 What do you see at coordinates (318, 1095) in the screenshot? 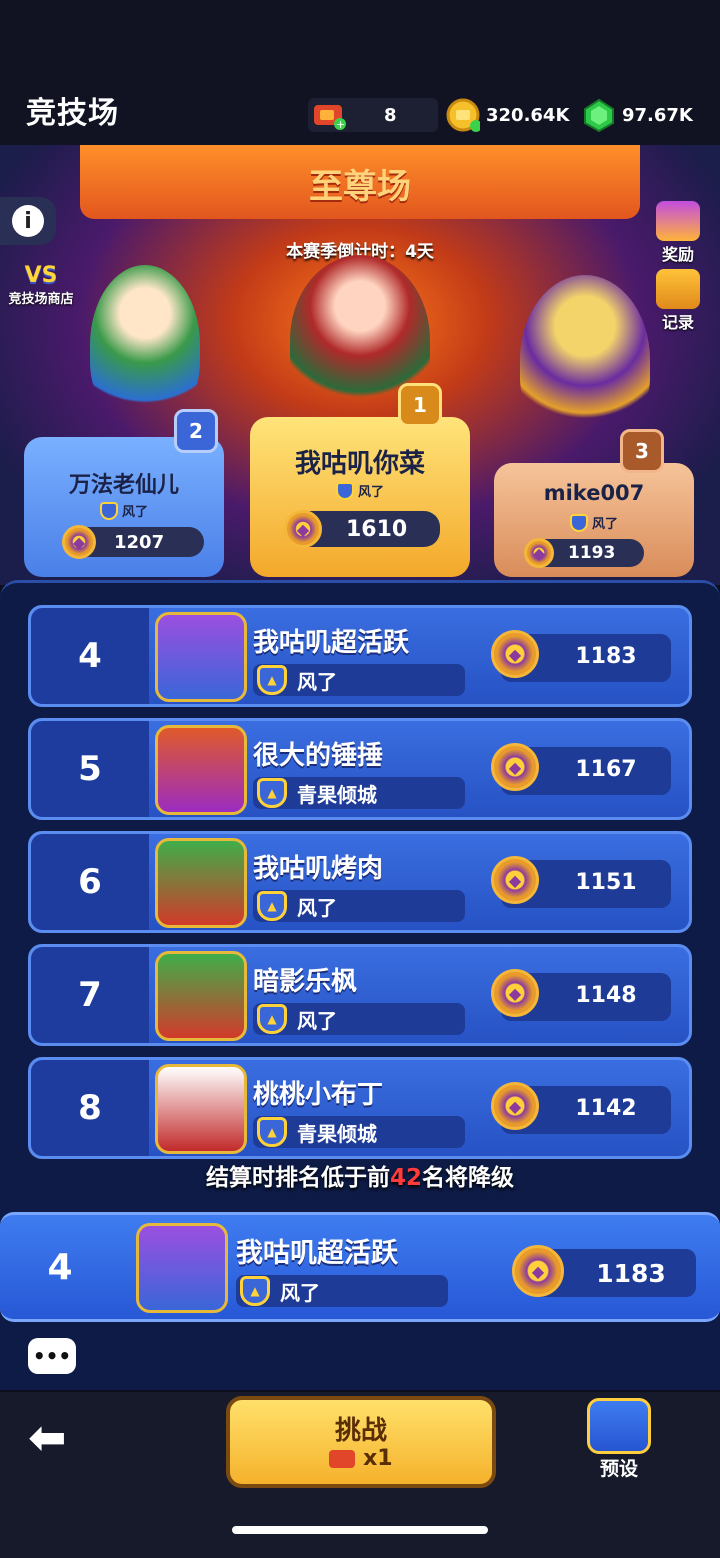
I see `row-player-name: 桃桃小布丁` at bounding box center [318, 1095].